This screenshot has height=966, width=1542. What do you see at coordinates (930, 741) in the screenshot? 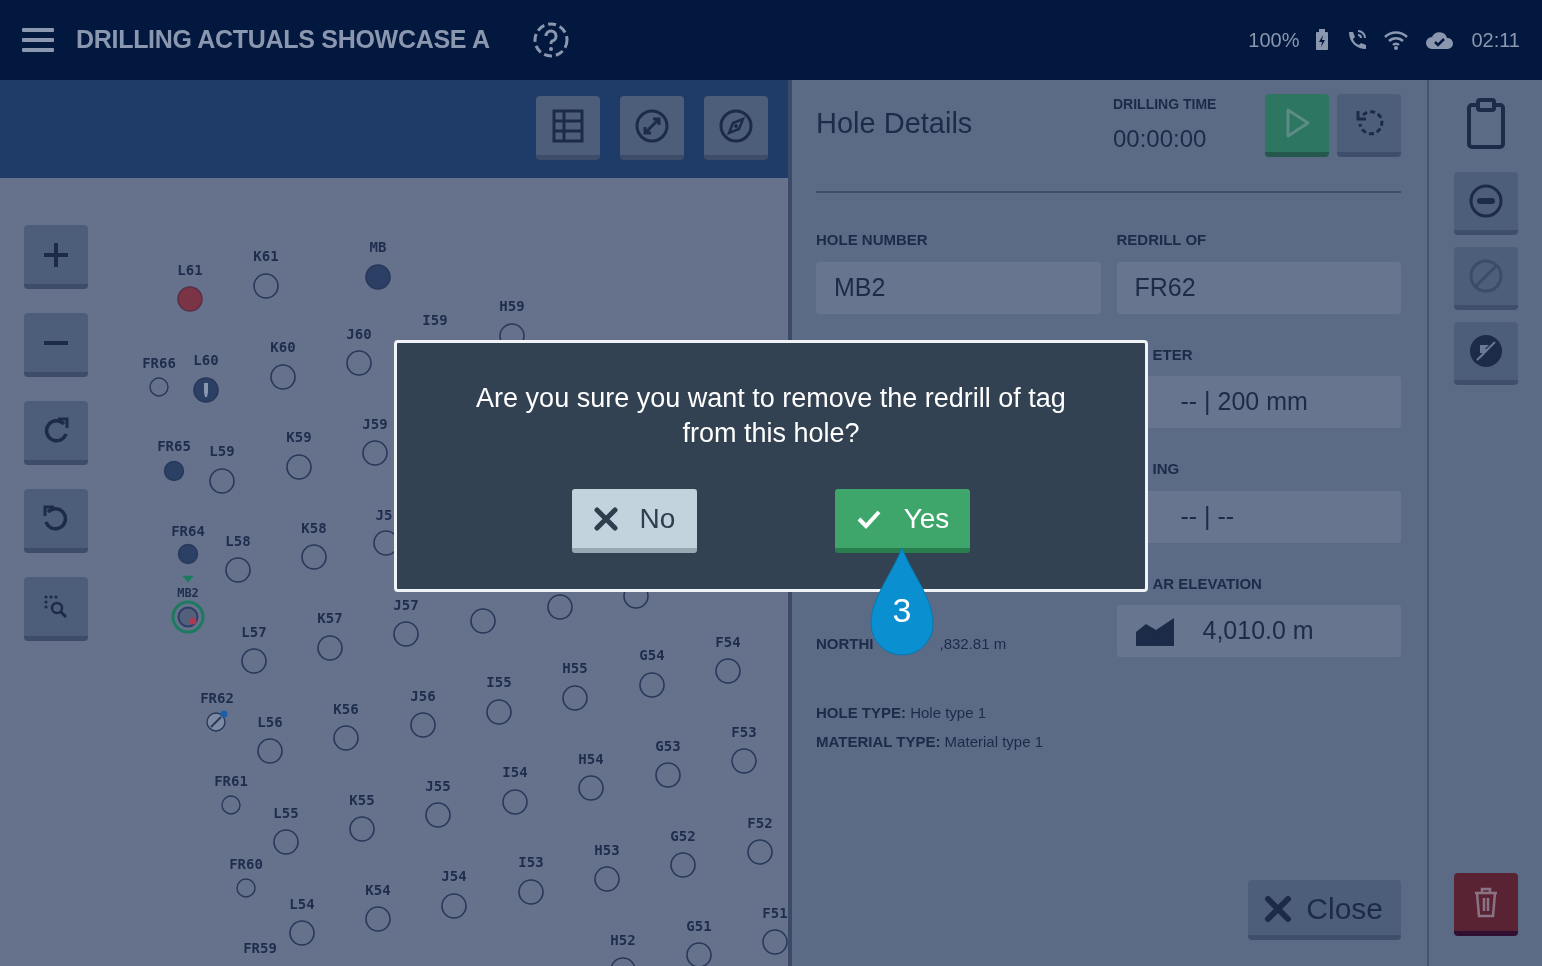
I see `info-line: MATERIAL TYPE: Material type 1` at bounding box center [930, 741].